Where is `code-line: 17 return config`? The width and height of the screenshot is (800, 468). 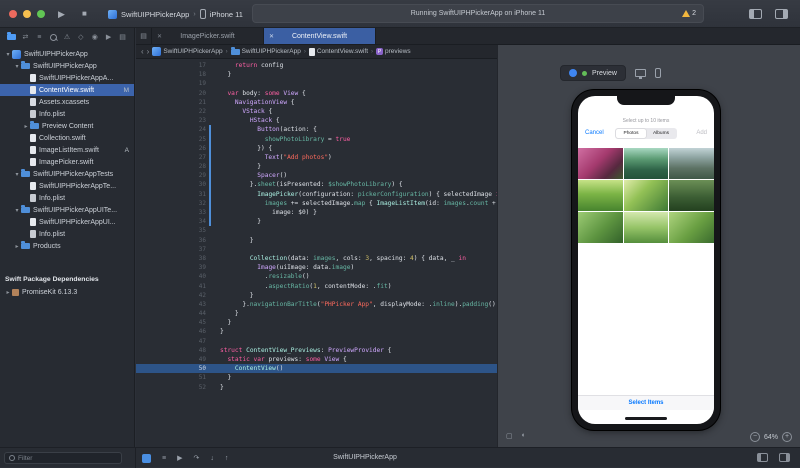 code-line: 17 return config is located at coordinates (316, 65).